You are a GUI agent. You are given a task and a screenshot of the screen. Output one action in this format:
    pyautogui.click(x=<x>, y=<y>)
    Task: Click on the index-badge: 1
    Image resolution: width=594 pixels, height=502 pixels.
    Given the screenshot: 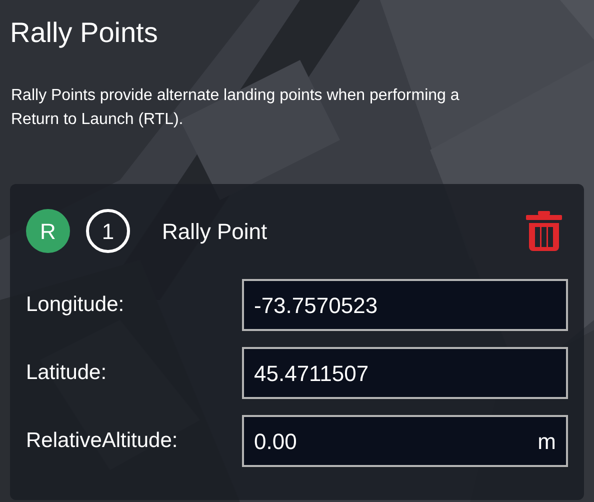 What is the action you would take?
    pyautogui.click(x=108, y=231)
    